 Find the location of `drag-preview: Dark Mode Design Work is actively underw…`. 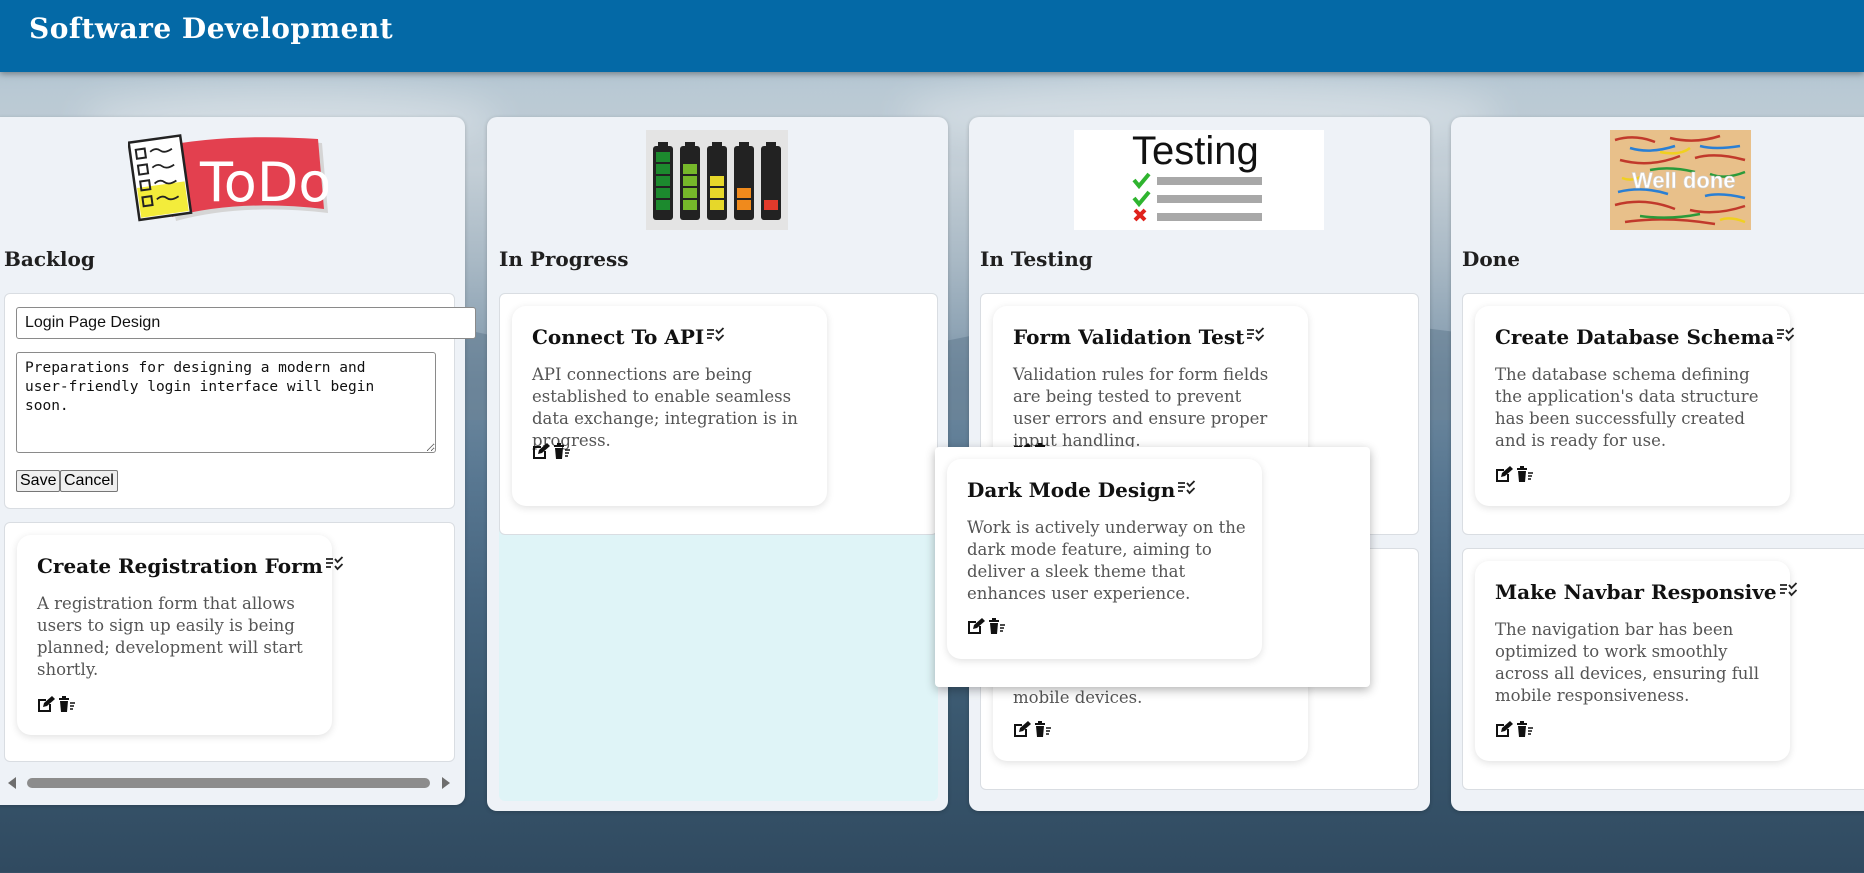

drag-preview: Dark Mode Design Work is actively underw… is located at coordinates (1152, 567).